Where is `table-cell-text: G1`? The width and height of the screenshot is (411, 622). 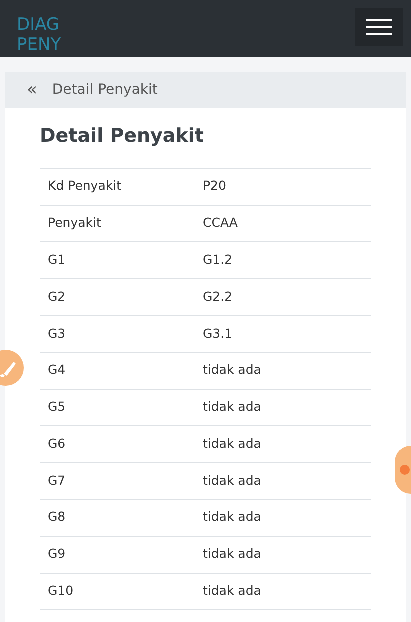
table-cell-text: G1 is located at coordinates (57, 259).